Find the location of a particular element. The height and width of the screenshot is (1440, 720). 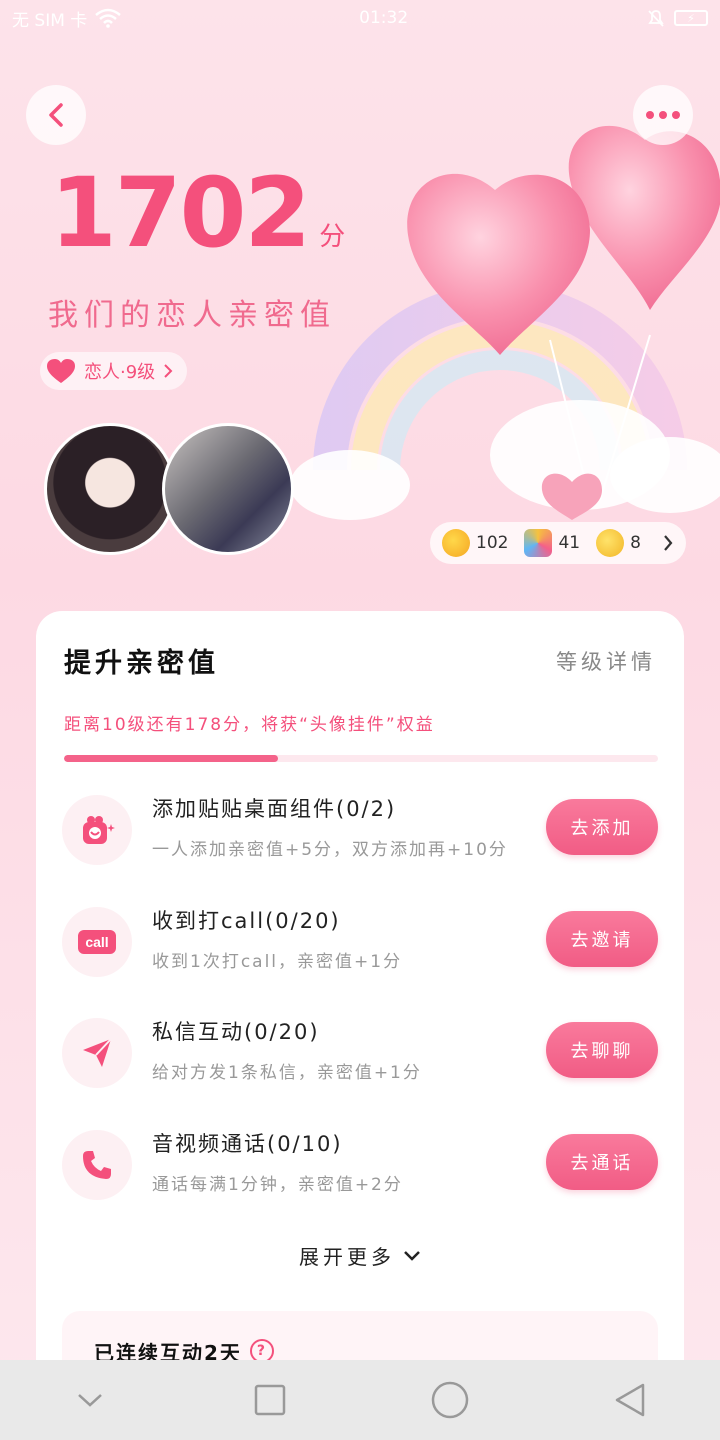

heart-icon is located at coordinates (61, 371).